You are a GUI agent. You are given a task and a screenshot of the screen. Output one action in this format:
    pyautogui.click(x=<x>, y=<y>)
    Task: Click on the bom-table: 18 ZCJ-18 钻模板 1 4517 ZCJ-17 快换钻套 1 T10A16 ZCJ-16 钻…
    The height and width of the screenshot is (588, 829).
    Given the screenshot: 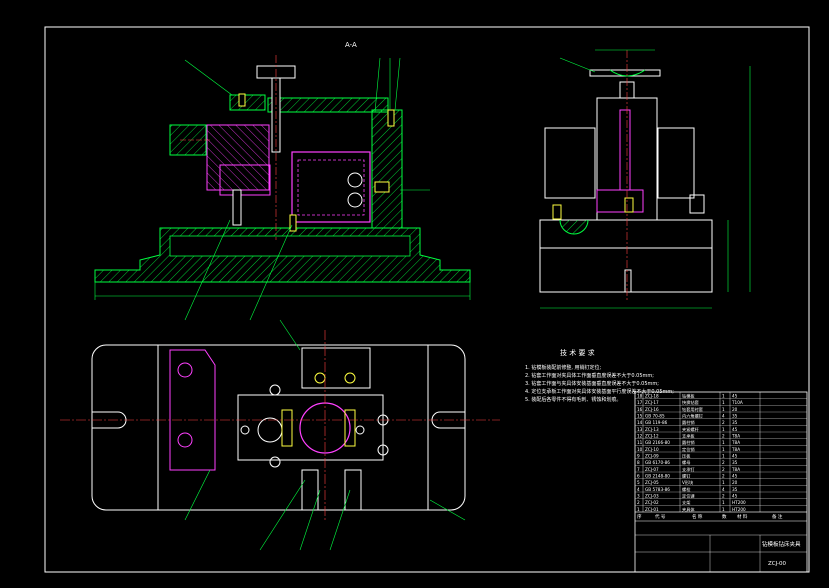 What is the action you would take?
    pyautogui.click(x=721, y=452)
    